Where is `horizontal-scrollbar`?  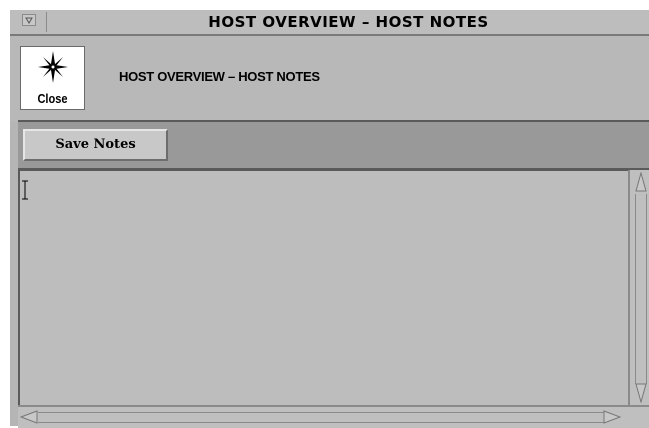 horizontal-scrollbar is located at coordinates (333, 416).